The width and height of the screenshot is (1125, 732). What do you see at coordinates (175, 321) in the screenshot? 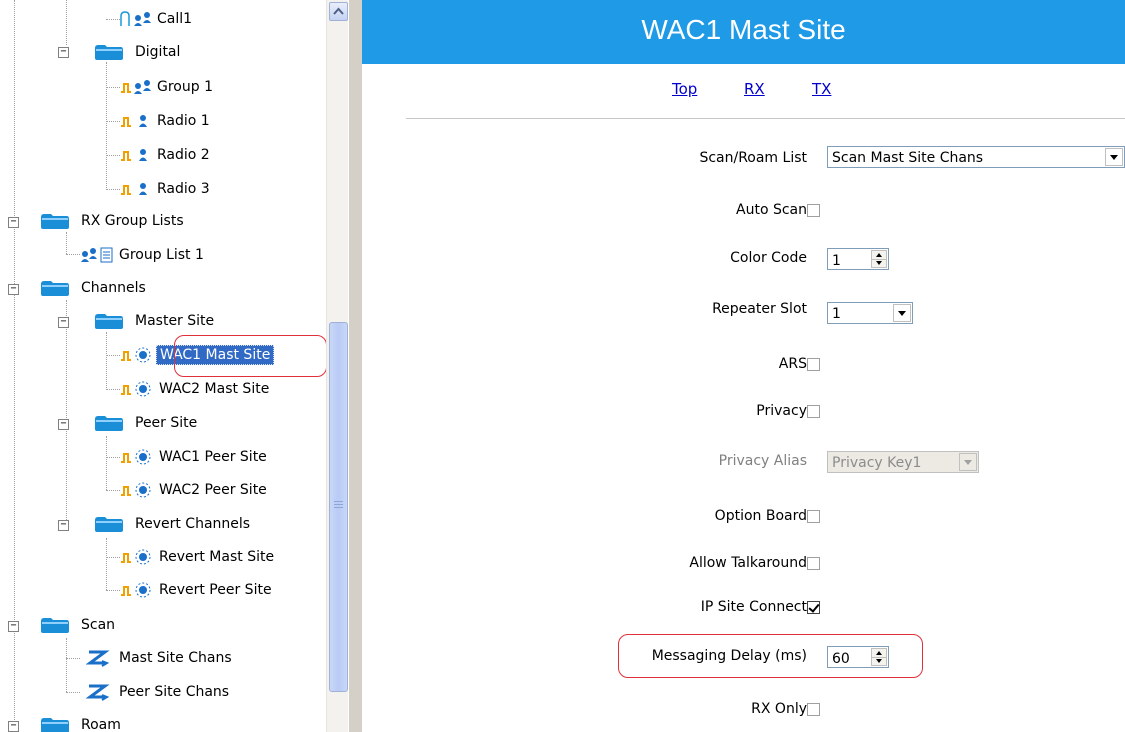
I see `tree-item-label: Master Site` at bounding box center [175, 321].